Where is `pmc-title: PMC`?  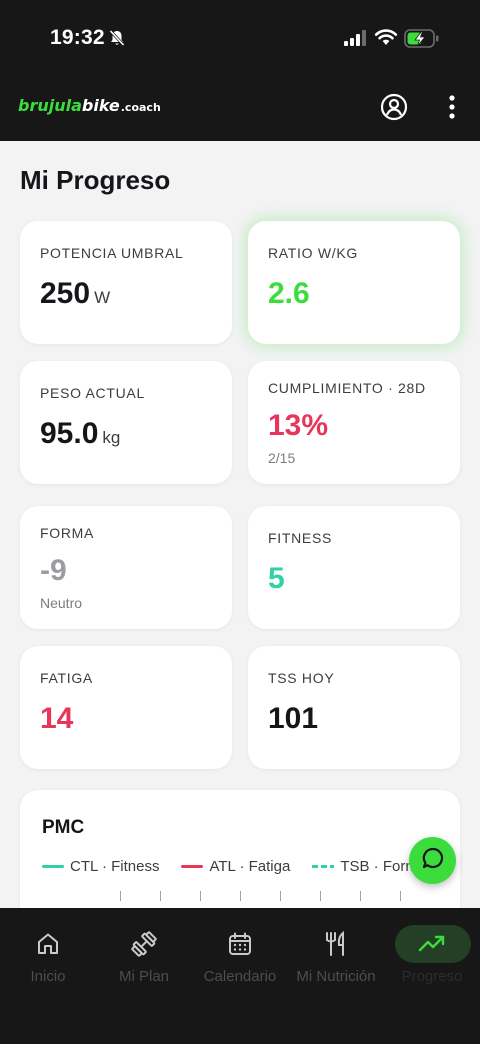
pmc-title: PMC is located at coordinates (63, 827).